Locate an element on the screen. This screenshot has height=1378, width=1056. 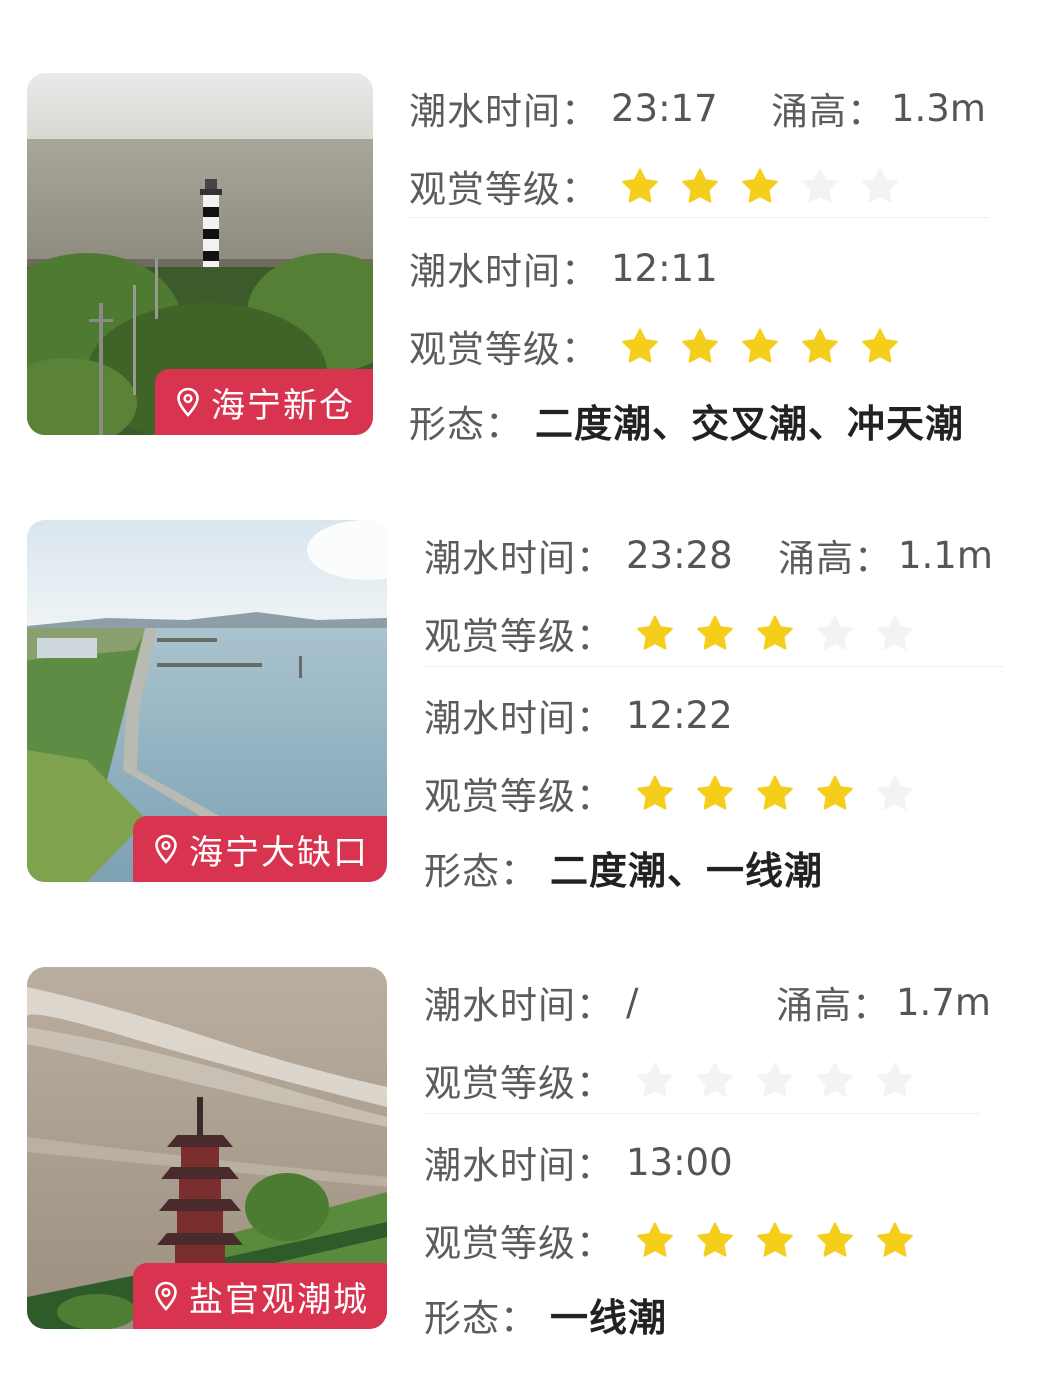
tide-time-value: 13:00 is located at coordinates (679, 1162).